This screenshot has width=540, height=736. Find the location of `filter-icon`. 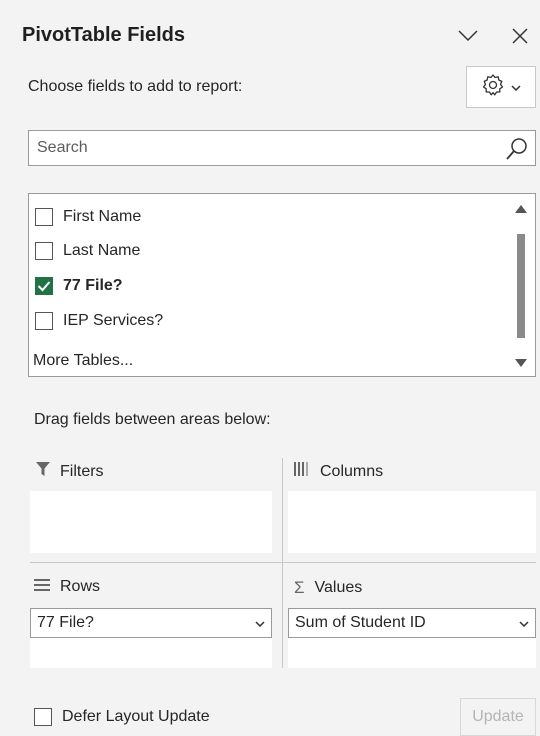

filter-icon is located at coordinates (43, 471).